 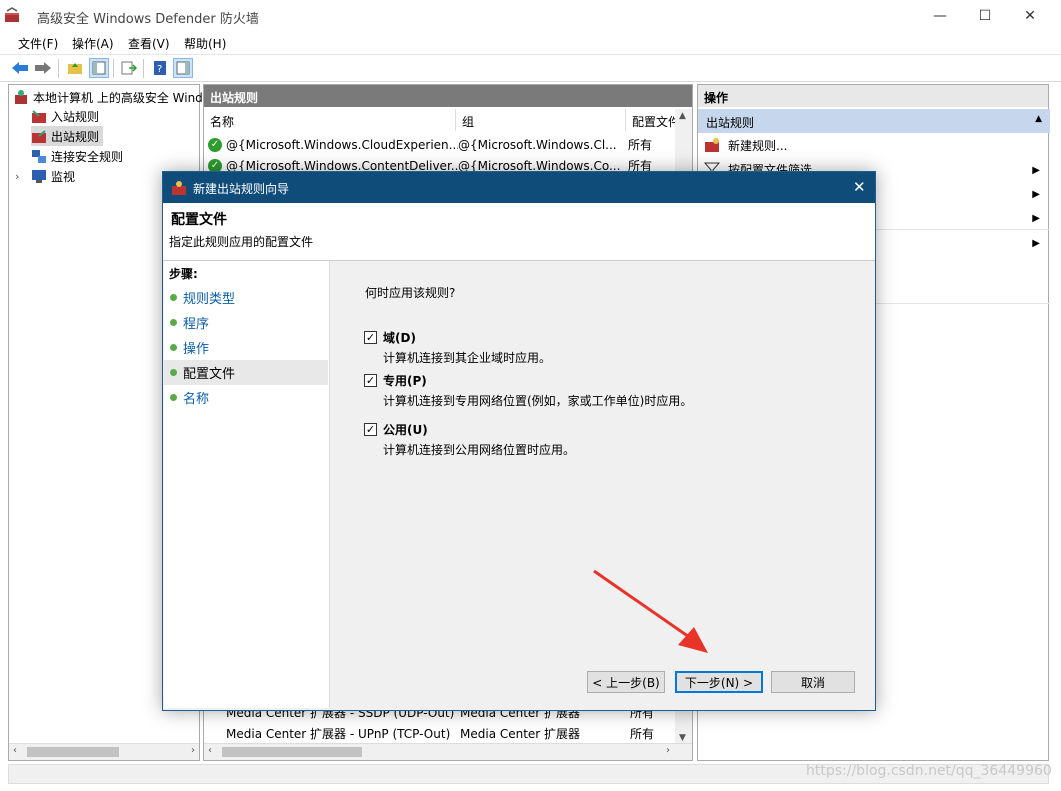 What do you see at coordinates (38, 43) in the screenshot?
I see `menu-file: 文件(F)` at bounding box center [38, 43].